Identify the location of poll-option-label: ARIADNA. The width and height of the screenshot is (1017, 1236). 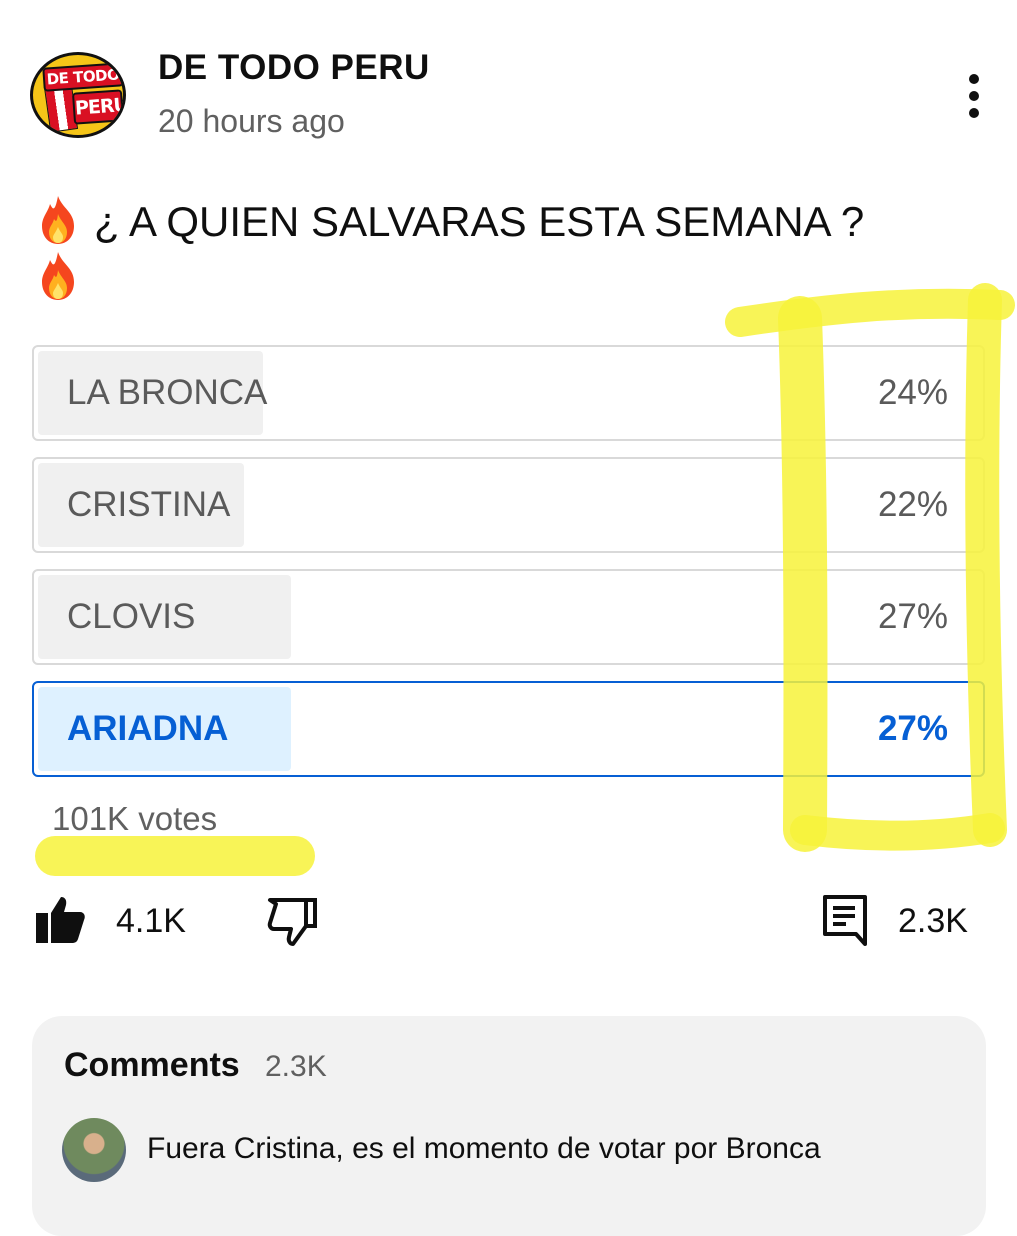
(148, 728).